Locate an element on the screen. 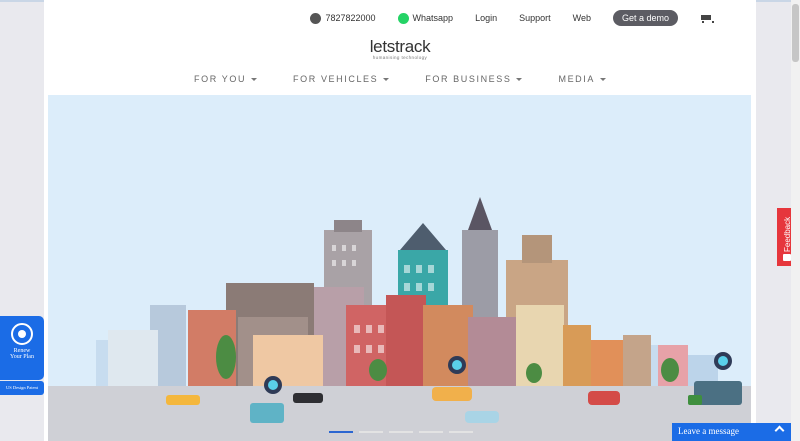 This screenshot has width=800, height=441. whatsapp-link: Whatsapp is located at coordinates (425, 18).